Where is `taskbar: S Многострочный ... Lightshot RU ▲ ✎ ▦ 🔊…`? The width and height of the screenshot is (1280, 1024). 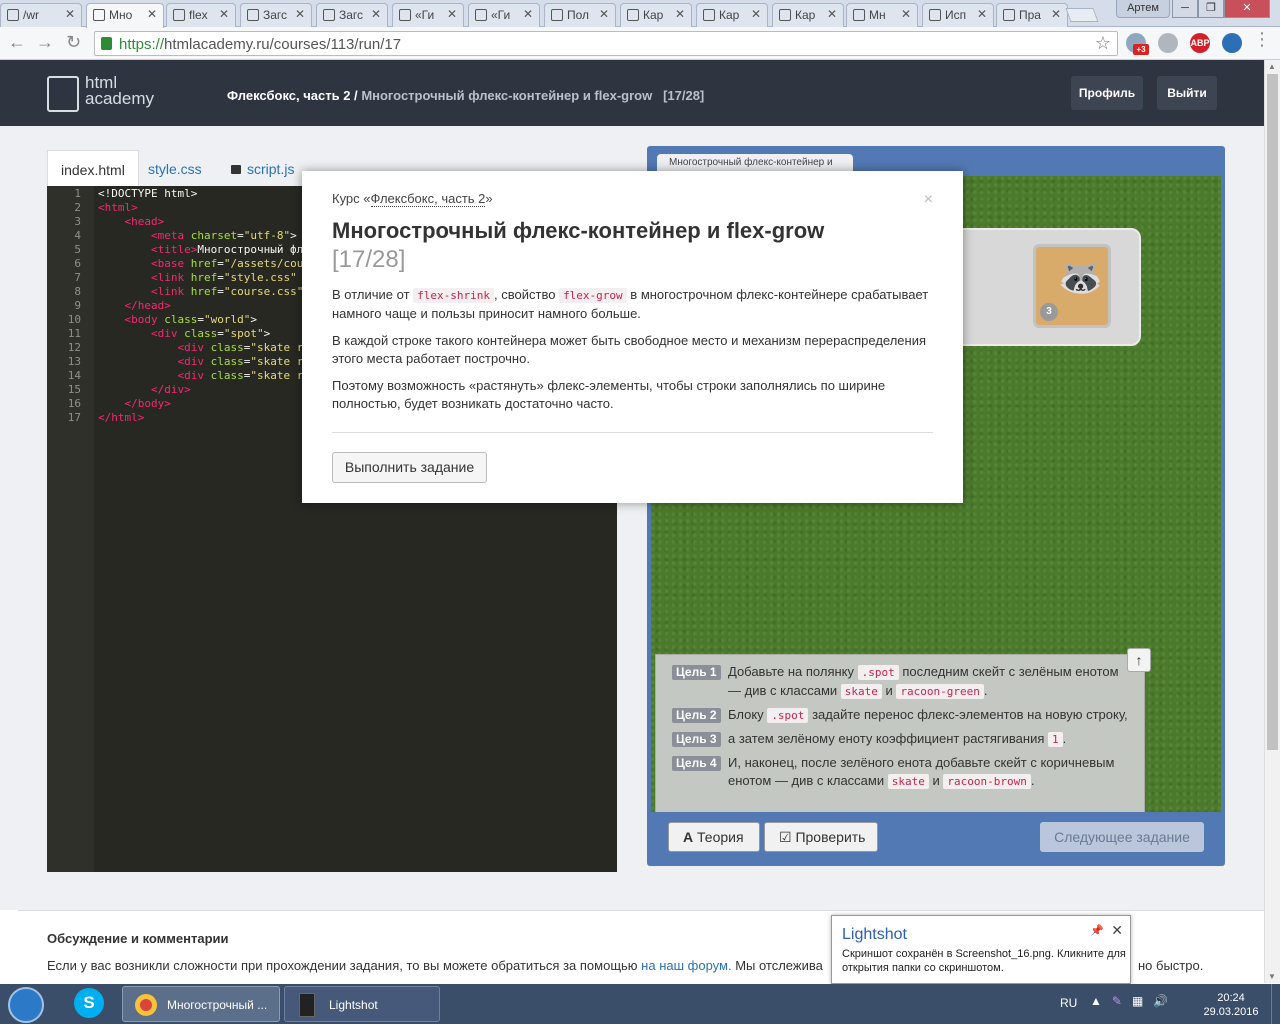 taskbar: S Многострочный ... Lightshot RU ▲ ✎ ▦ 🔊… is located at coordinates (640, 1004).